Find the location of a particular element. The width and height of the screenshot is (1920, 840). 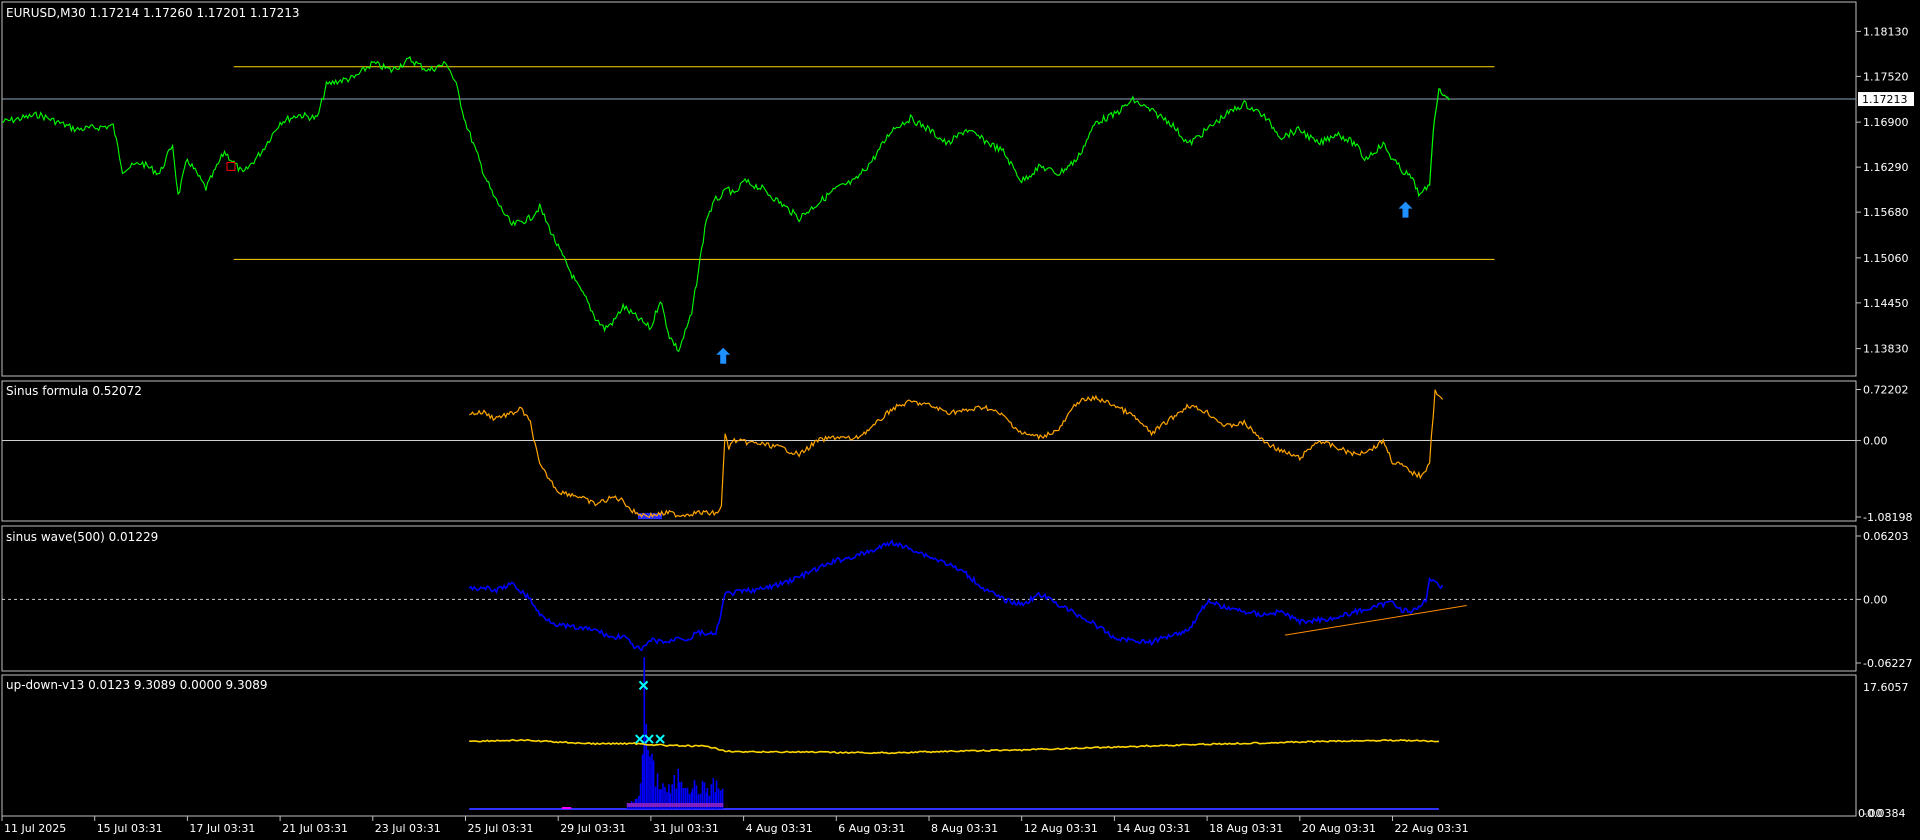

price-axis-tick-label: 1.15060 is located at coordinates (1886, 258).